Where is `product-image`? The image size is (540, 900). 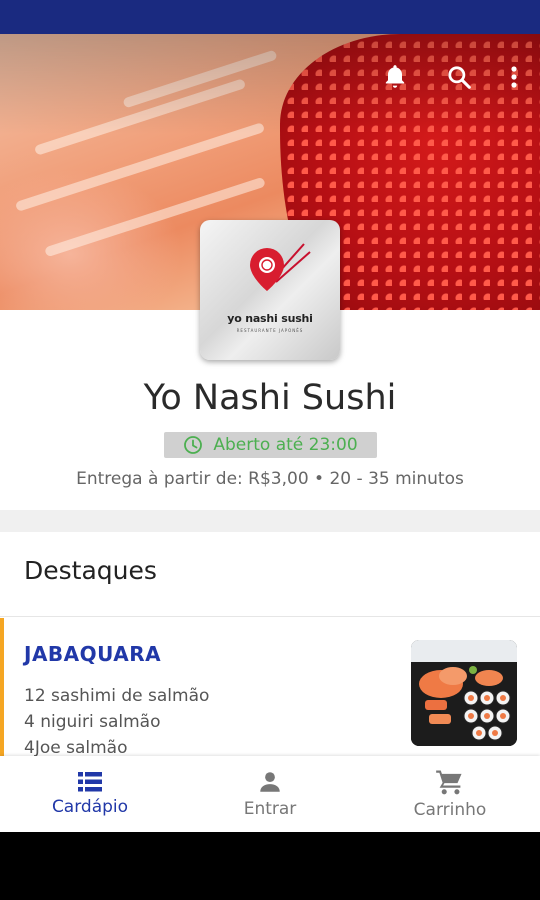 product-image is located at coordinates (464, 693).